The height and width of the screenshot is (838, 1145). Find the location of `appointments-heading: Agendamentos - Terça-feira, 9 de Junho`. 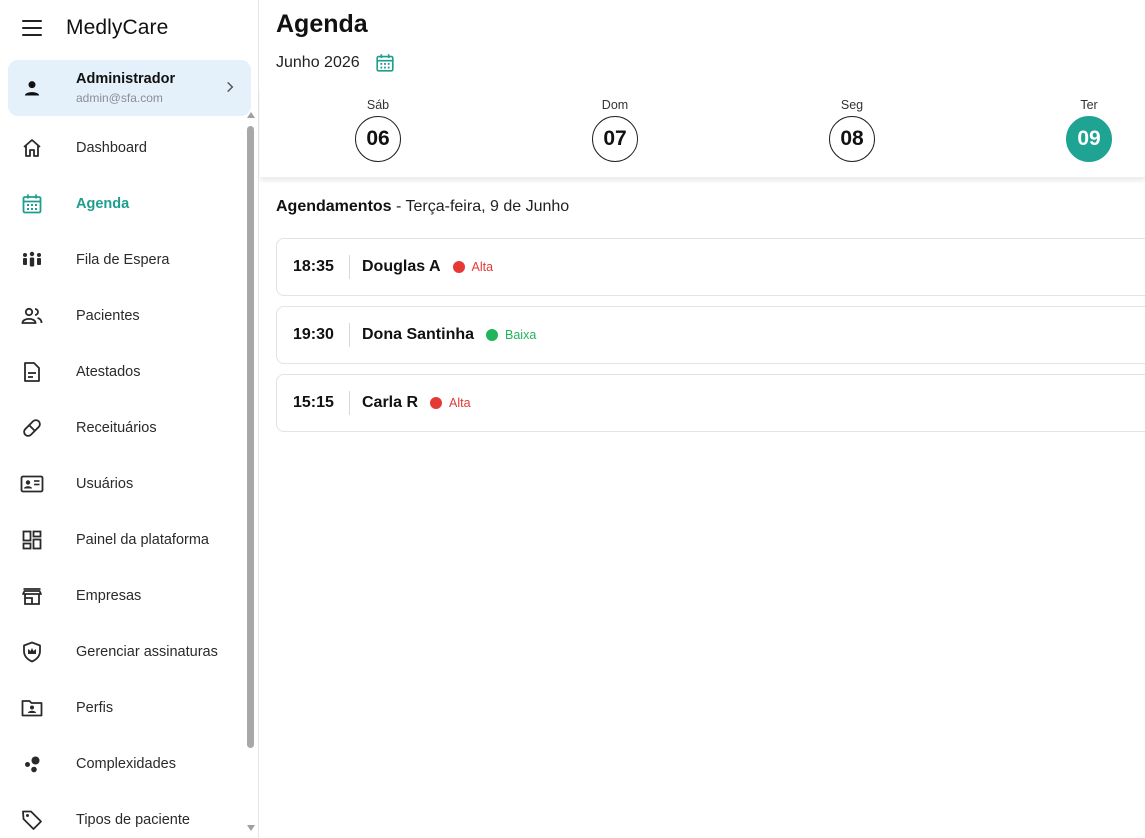

appointments-heading: Agendamentos - Terça-feira, 9 de Junho is located at coordinates (422, 207).